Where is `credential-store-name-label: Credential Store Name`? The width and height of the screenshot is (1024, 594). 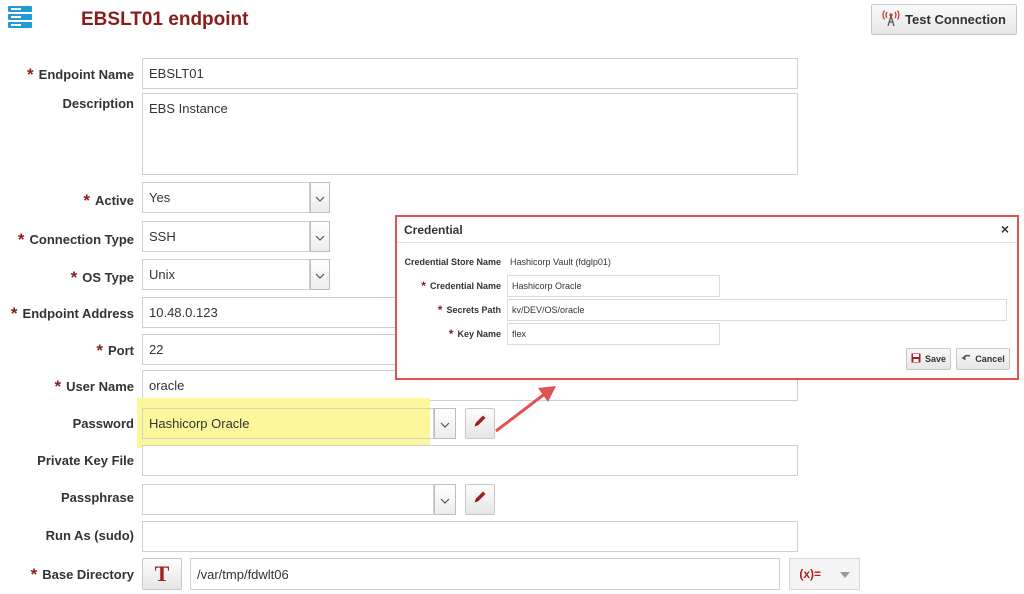 credential-store-name-label: Credential Store Name is located at coordinates (452, 262).